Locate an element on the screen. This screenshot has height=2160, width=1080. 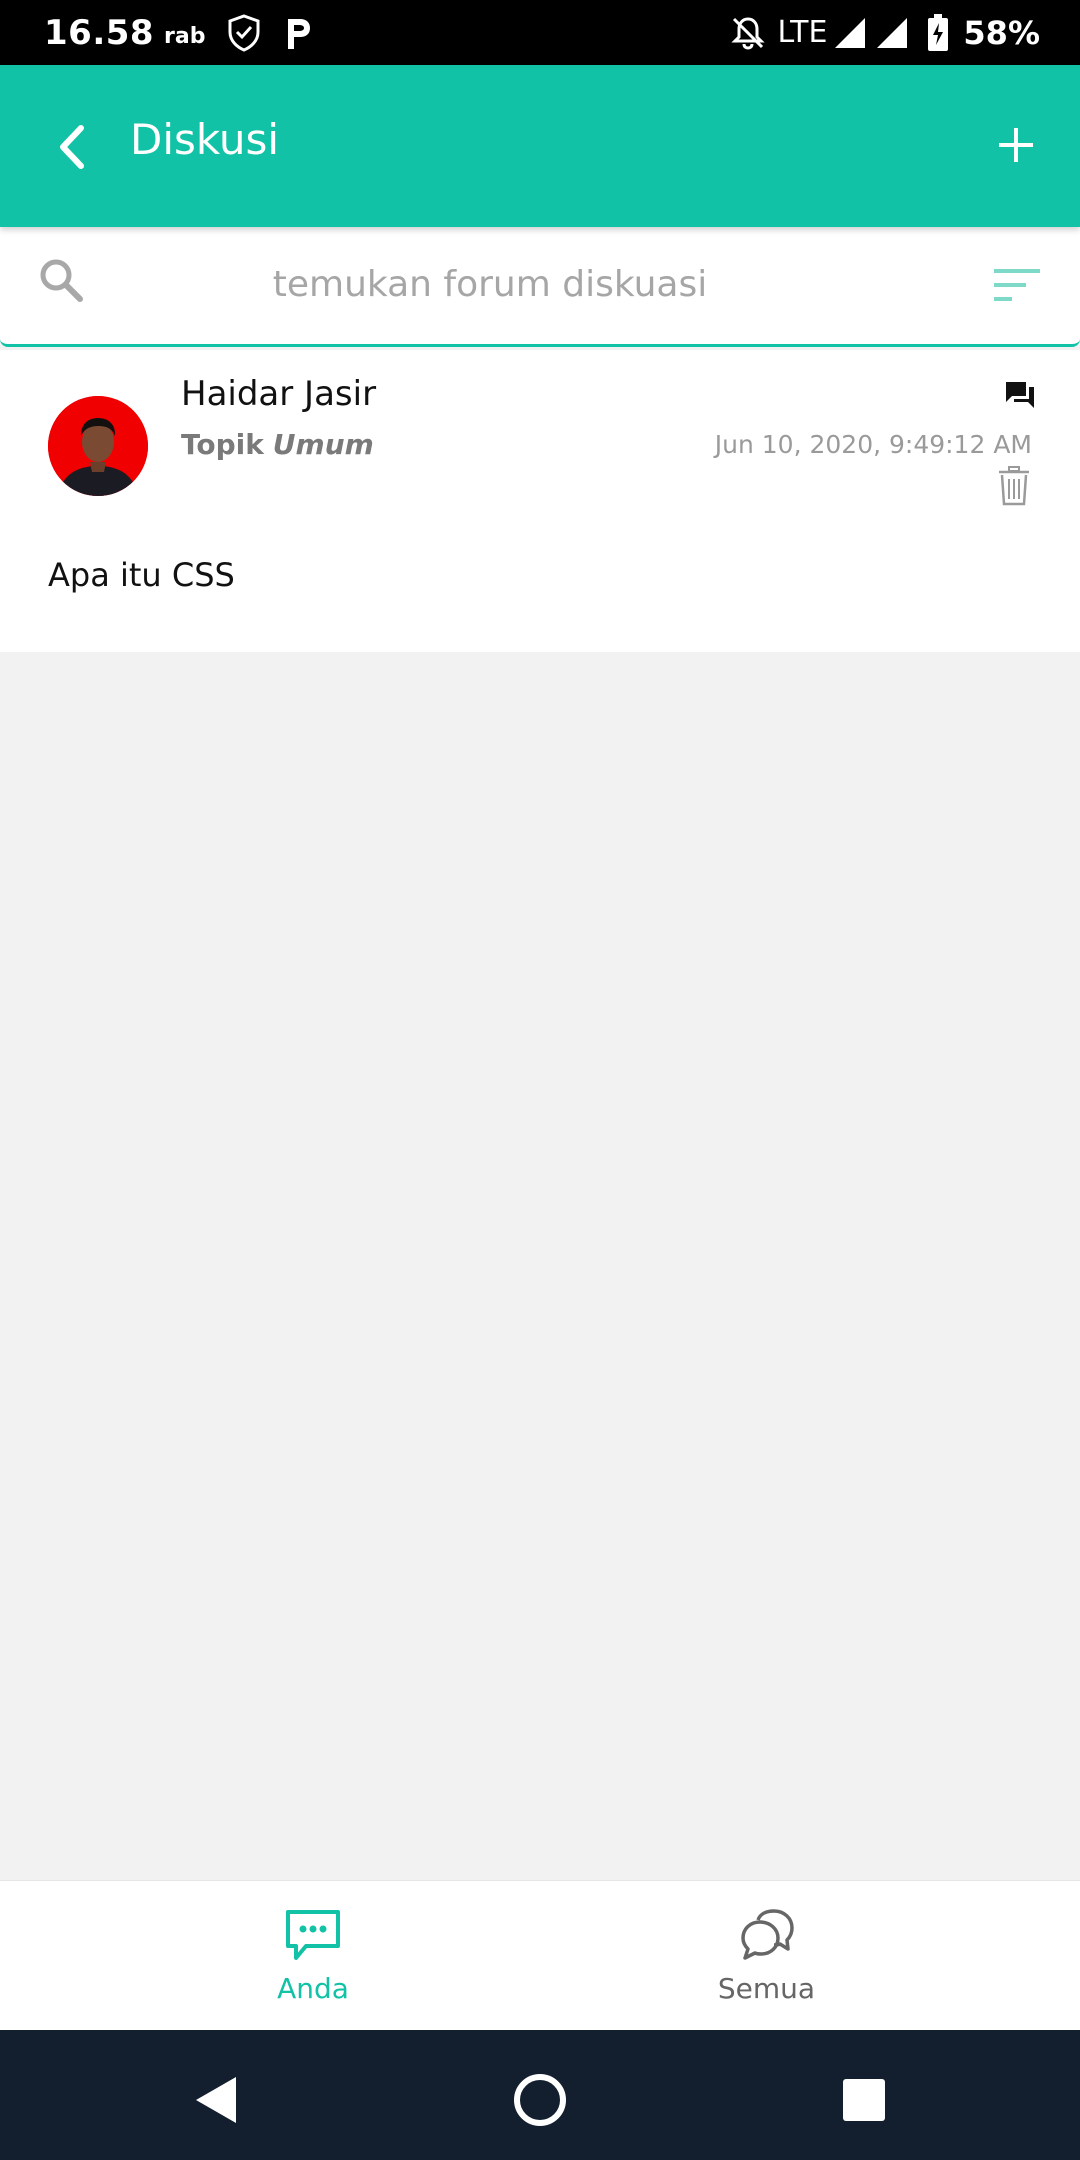
status-bar-left: 16.58 rab is located at coordinates (179, 33).